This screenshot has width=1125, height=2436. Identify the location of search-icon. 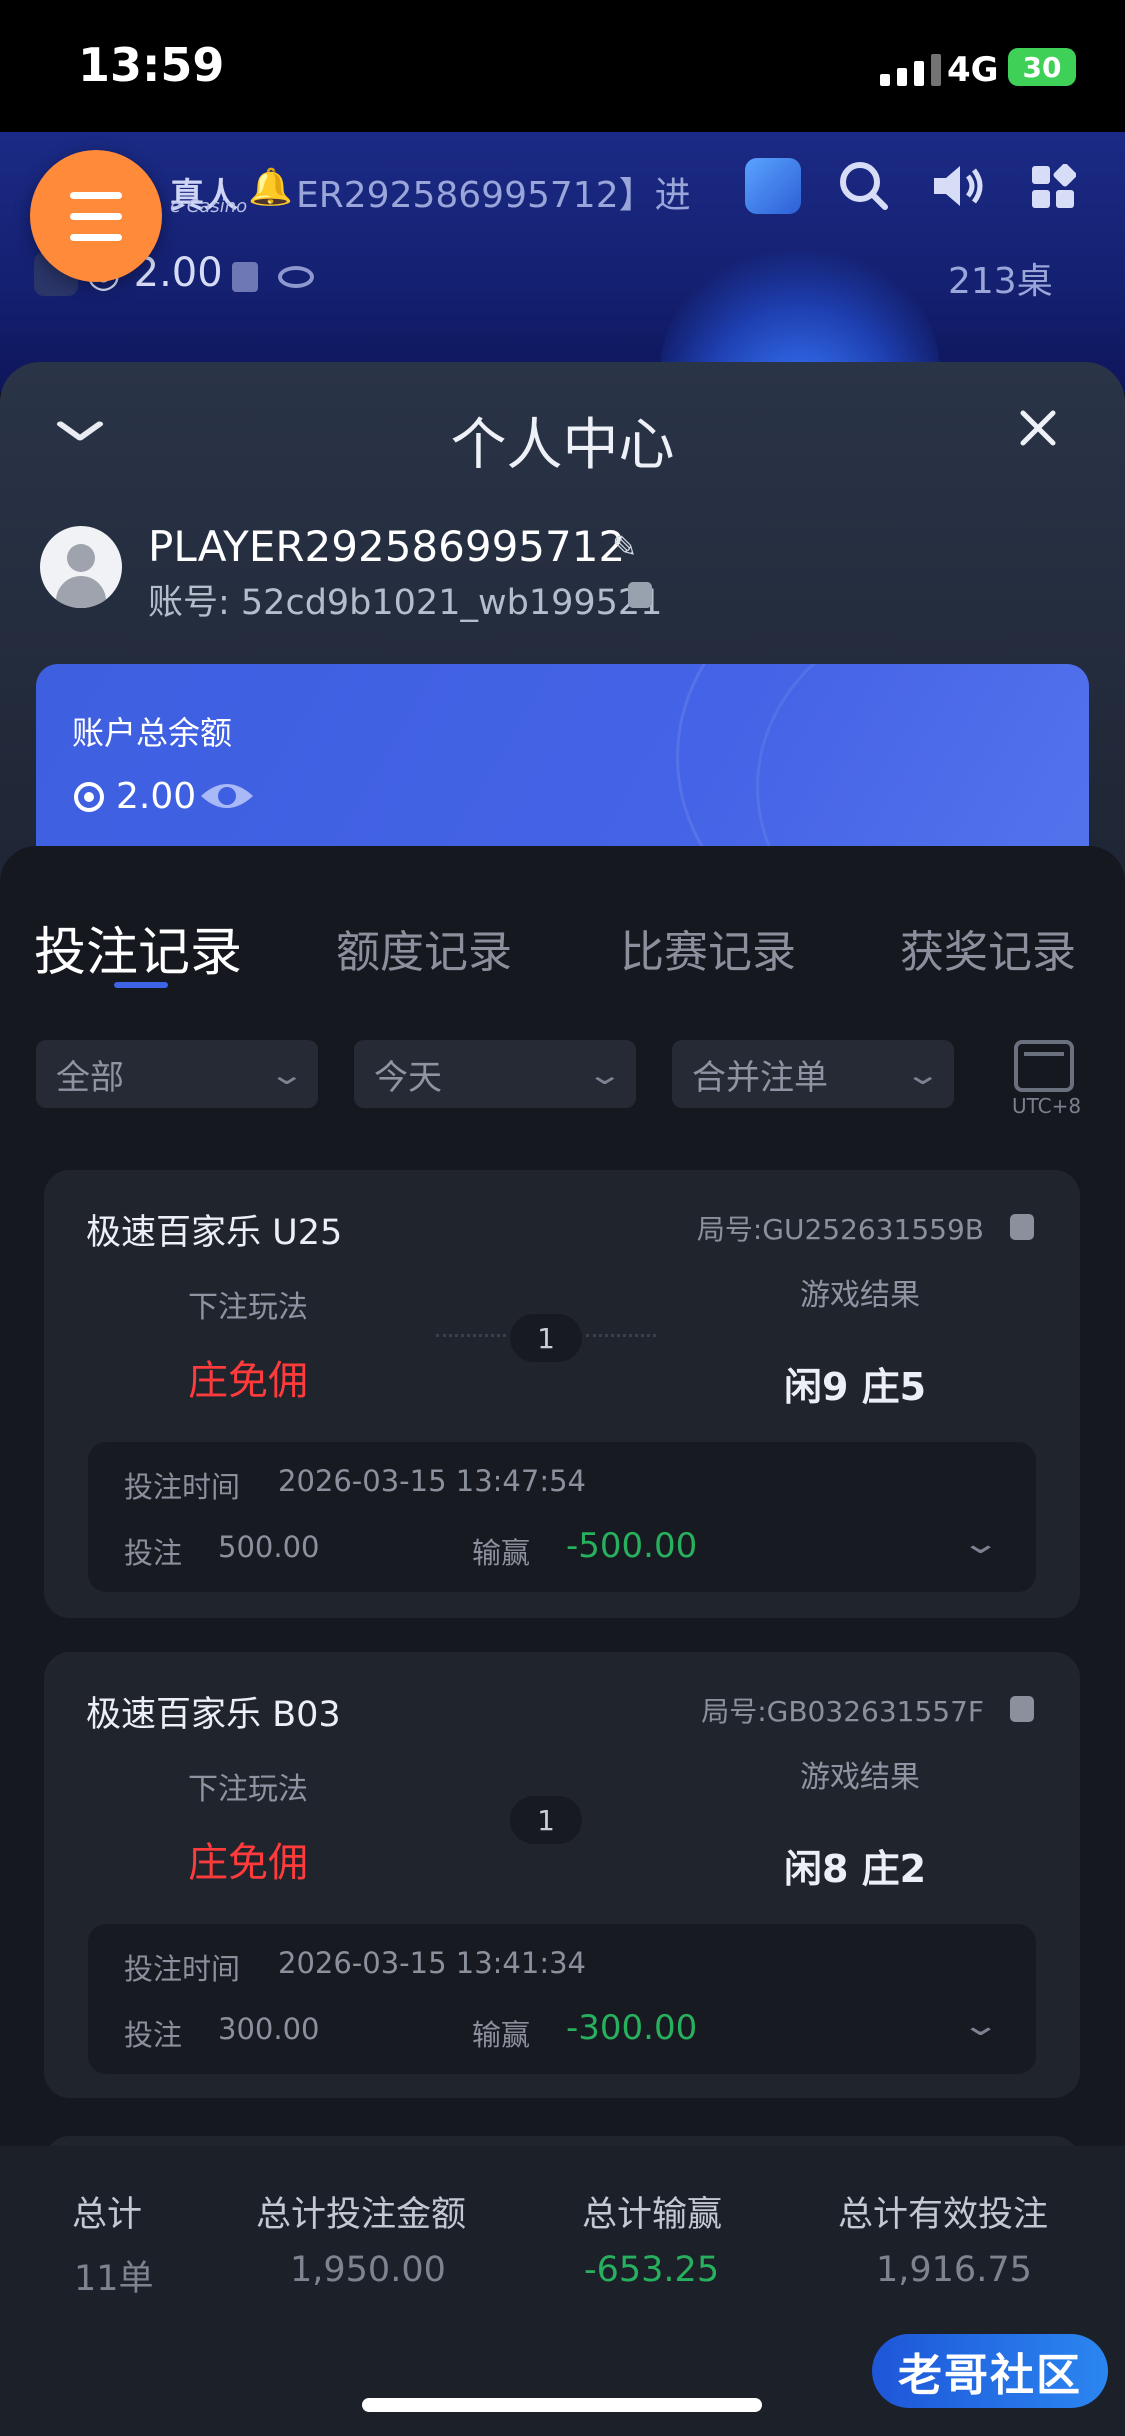
(864, 191).